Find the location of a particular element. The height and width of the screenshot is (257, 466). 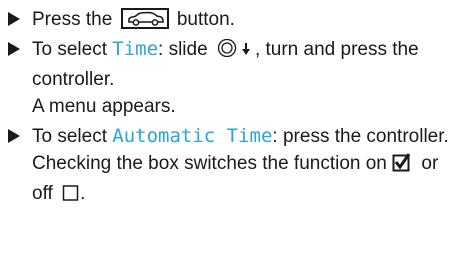

menu-item-time: Time is located at coordinates (135, 49).